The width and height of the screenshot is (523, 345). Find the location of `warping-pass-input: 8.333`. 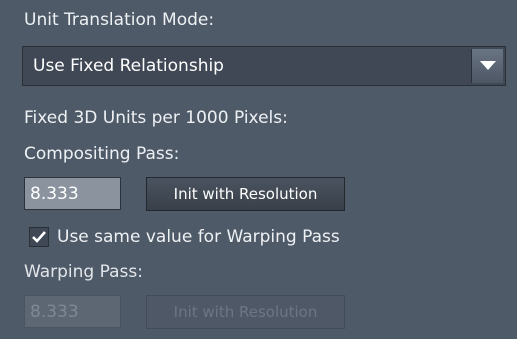

warping-pass-input: 8.333 is located at coordinates (72, 311).